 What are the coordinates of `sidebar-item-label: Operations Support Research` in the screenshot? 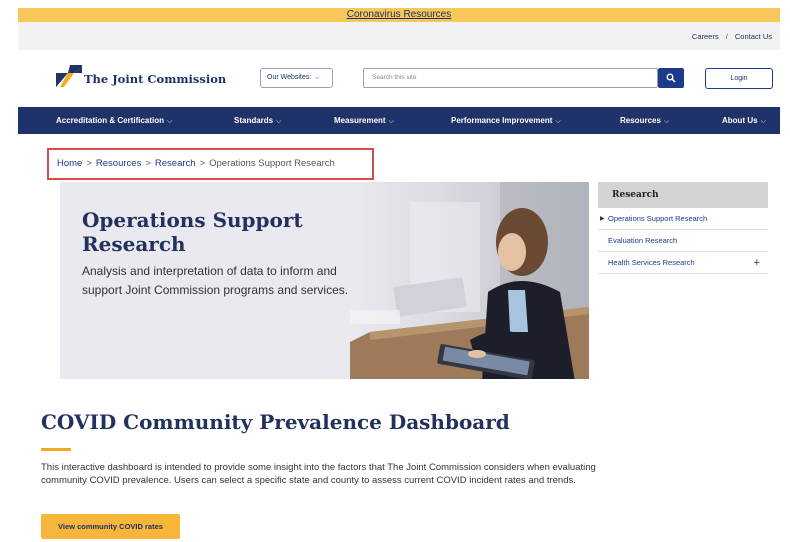 It's located at (658, 218).